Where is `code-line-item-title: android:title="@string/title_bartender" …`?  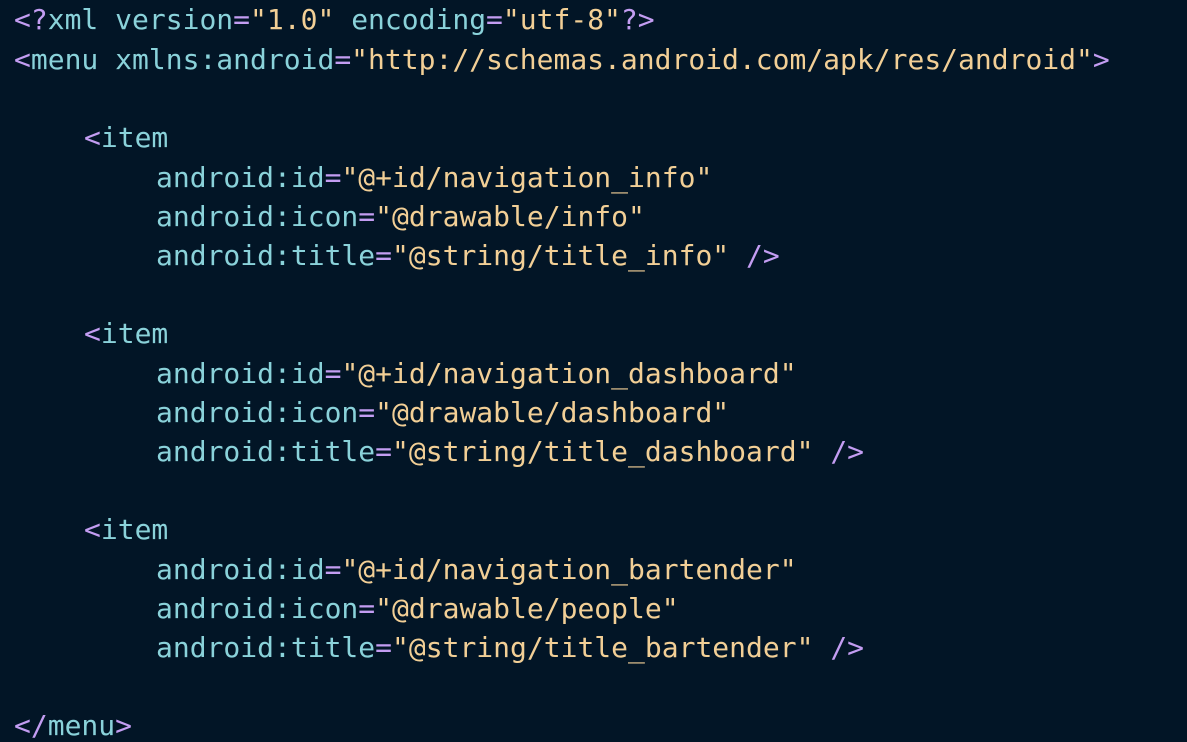
code-line-item-title: android:title="@string/title_bartender" … is located at coordinates (439, 648).